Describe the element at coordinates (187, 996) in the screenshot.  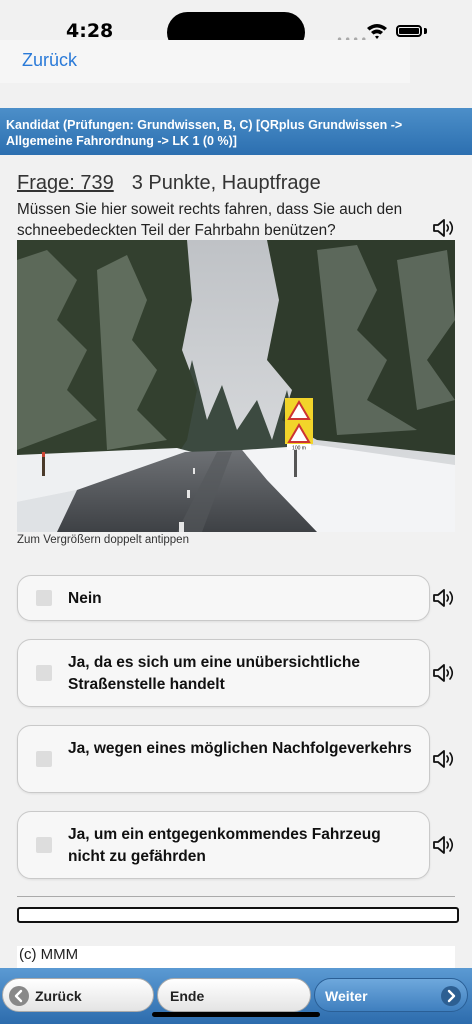
I see `end-button-label: Ende` at that location.